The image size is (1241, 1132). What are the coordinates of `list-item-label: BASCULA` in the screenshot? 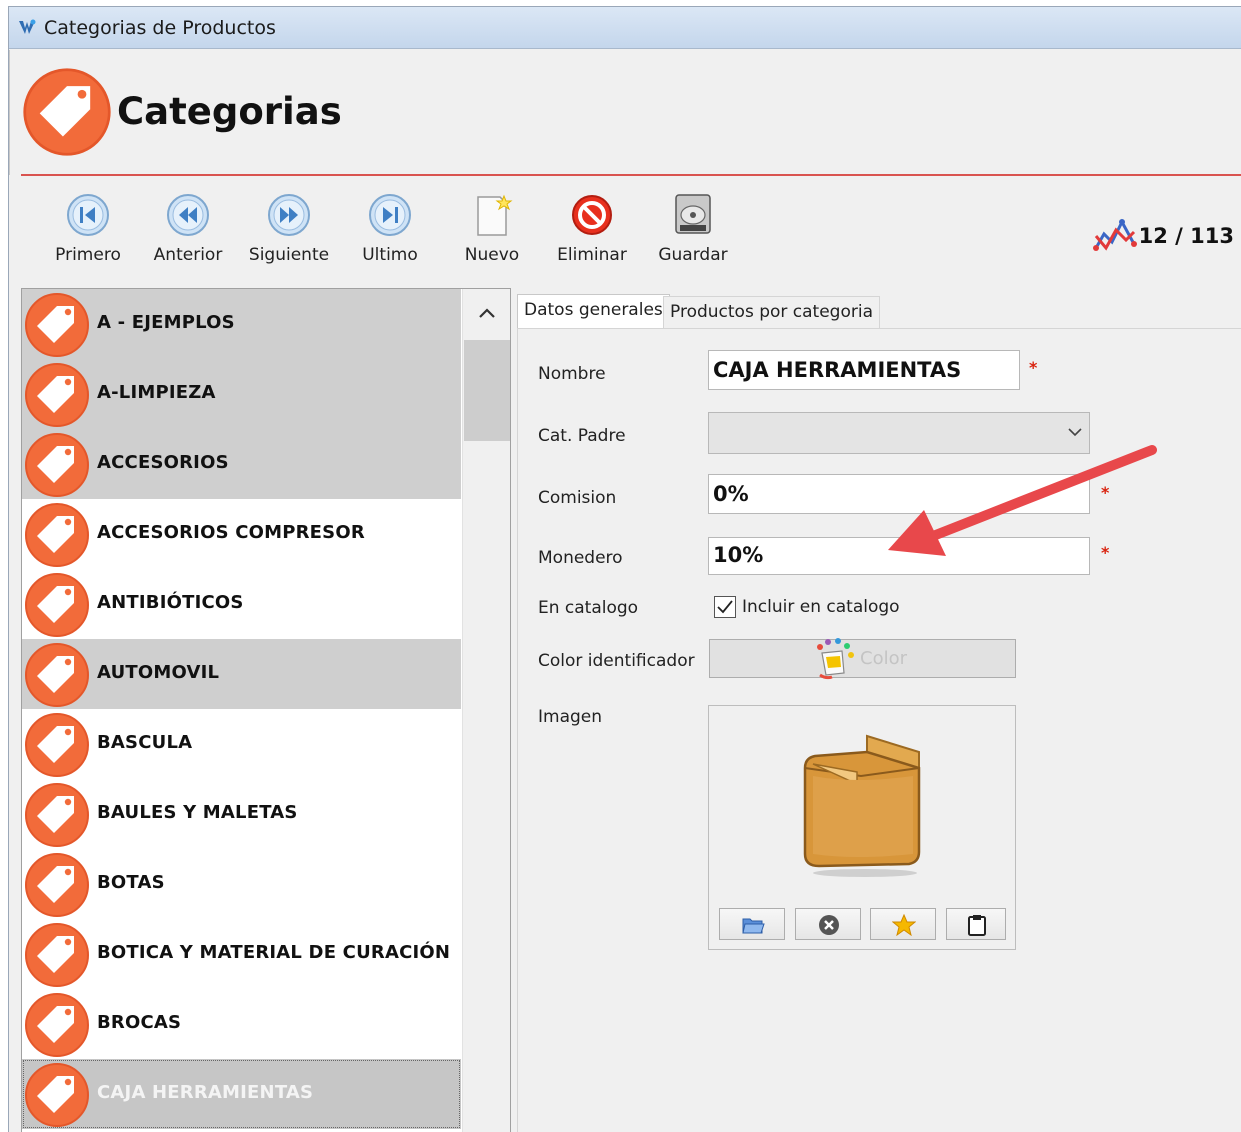 It's located at (145, 742).